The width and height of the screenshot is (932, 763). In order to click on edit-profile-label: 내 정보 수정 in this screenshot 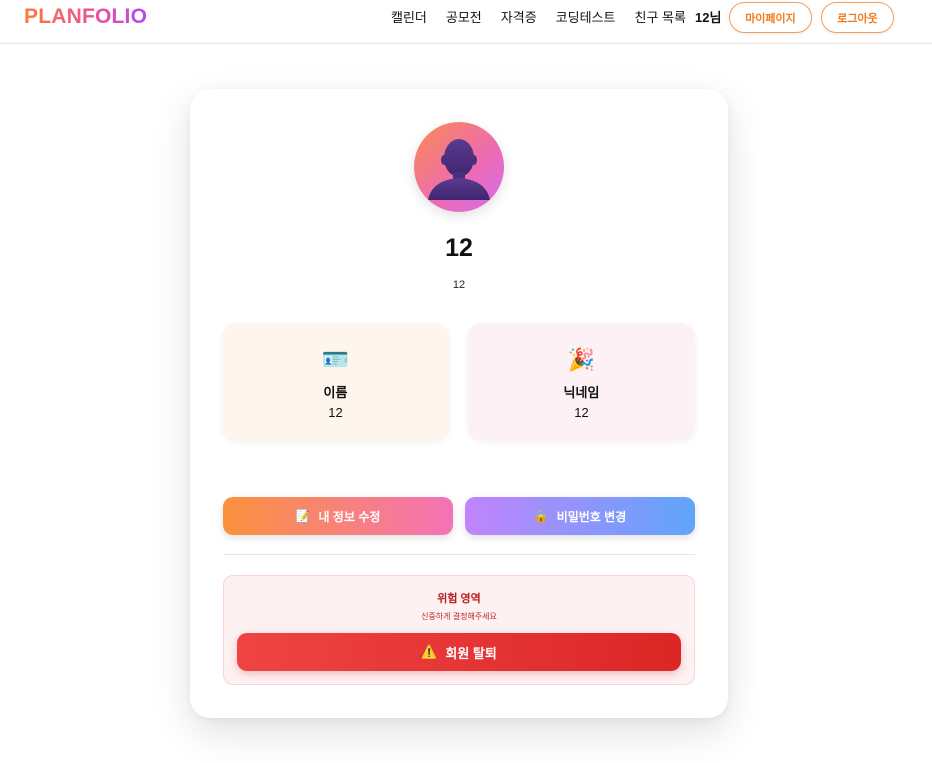, I will do `click(349, 516)`.